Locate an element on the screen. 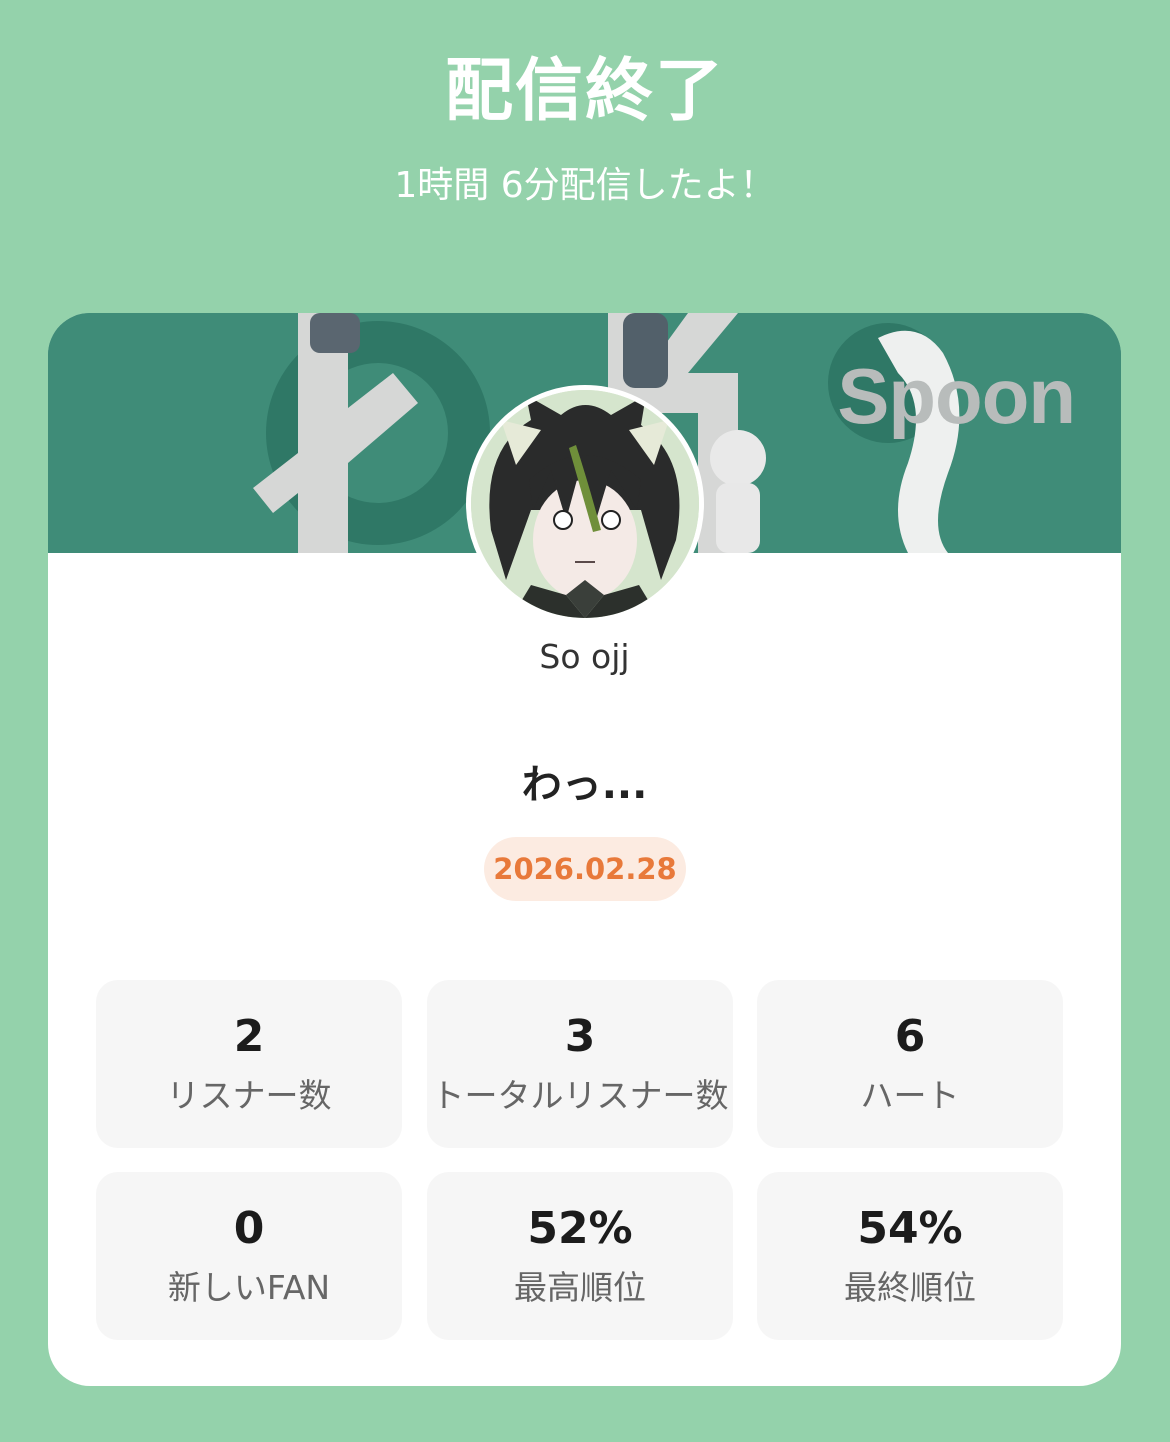 This screenshot has width=1170, height=1442. stat-listeners: 2 リスナー数 is located at coordinates (249, 1064).